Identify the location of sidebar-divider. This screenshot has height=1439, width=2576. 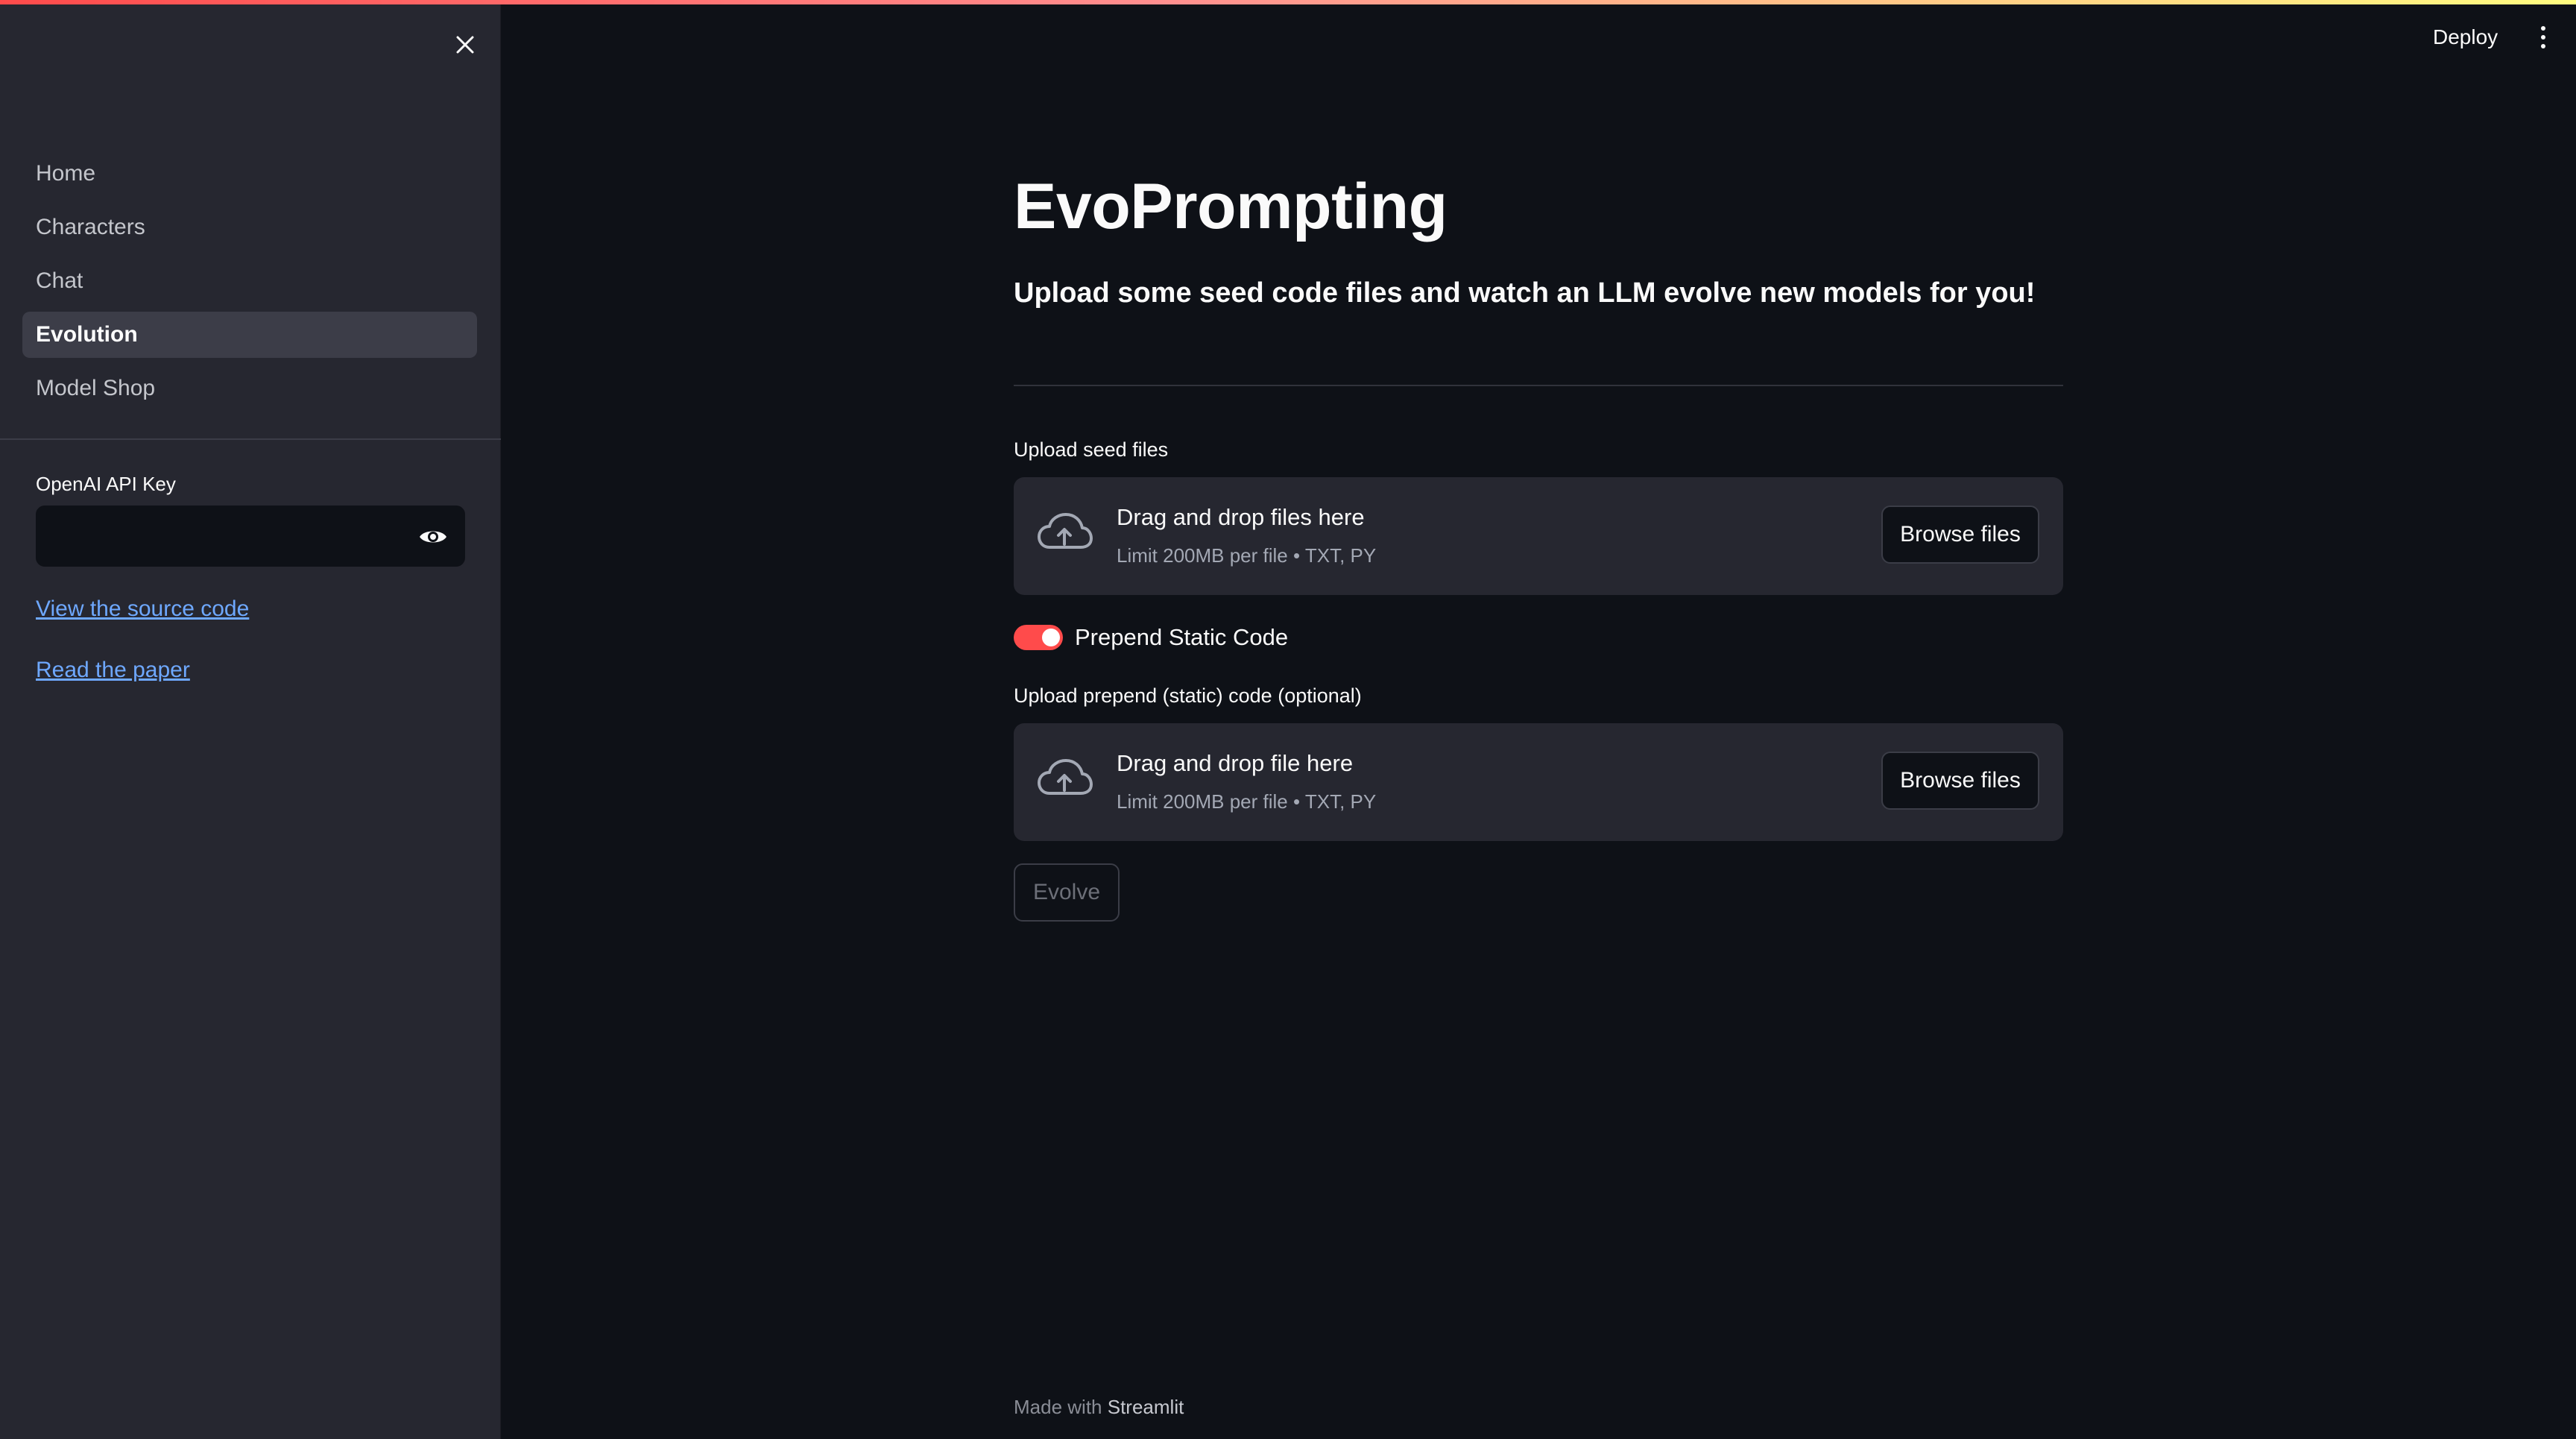
(250, 439).